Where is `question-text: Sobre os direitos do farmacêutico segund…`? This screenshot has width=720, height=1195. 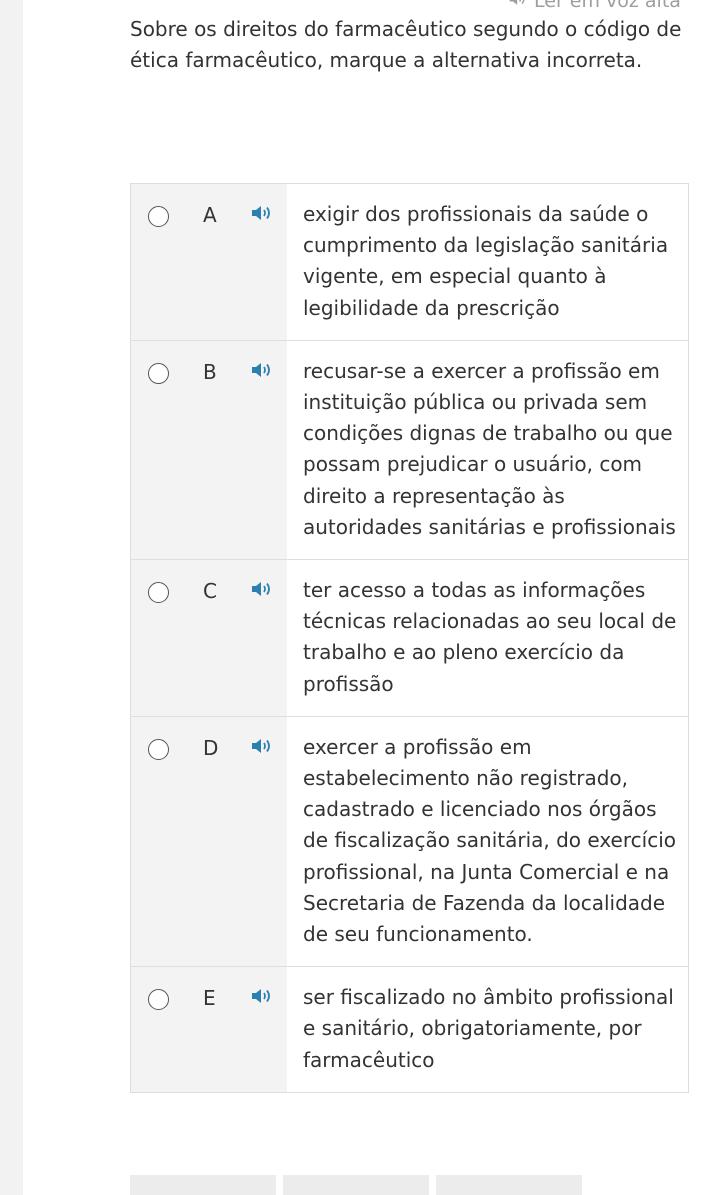 question-text: Sobre os direitos do farmacêutico segund… is located at coordinates (406, 44).